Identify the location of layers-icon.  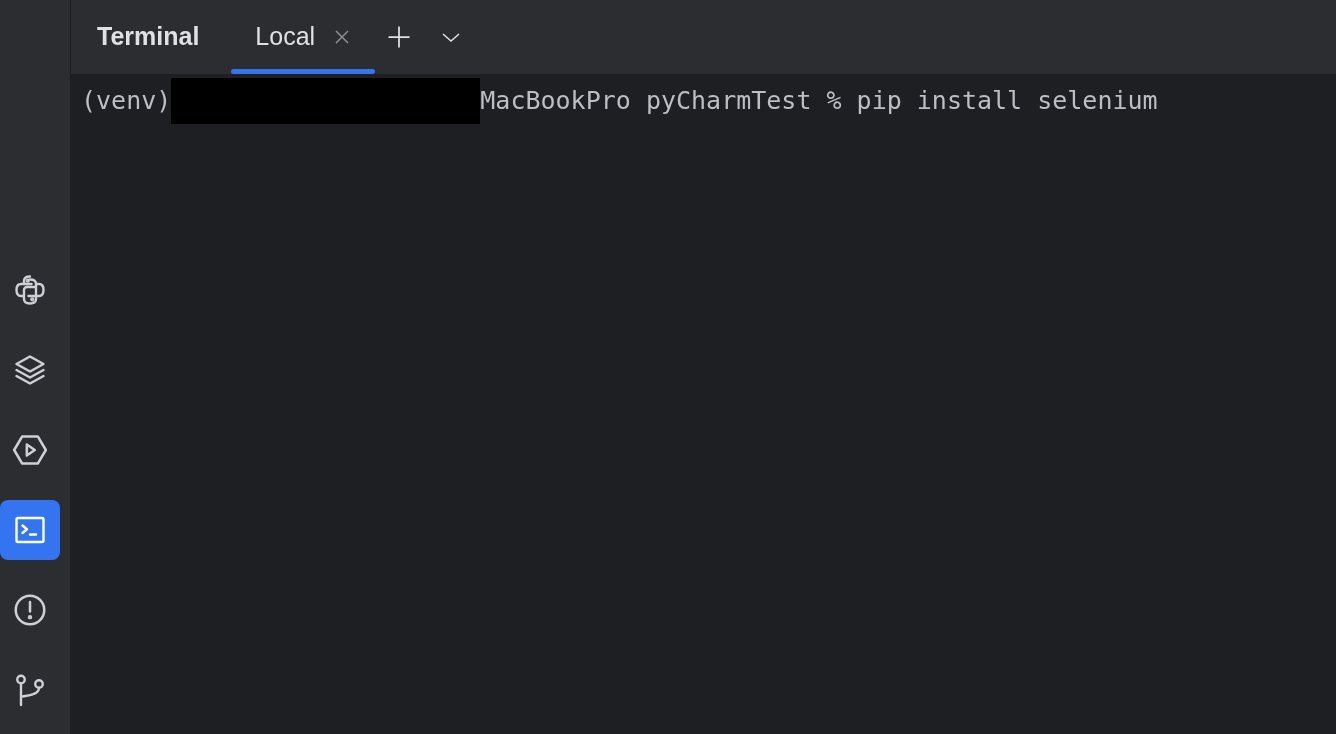
(30, 370).